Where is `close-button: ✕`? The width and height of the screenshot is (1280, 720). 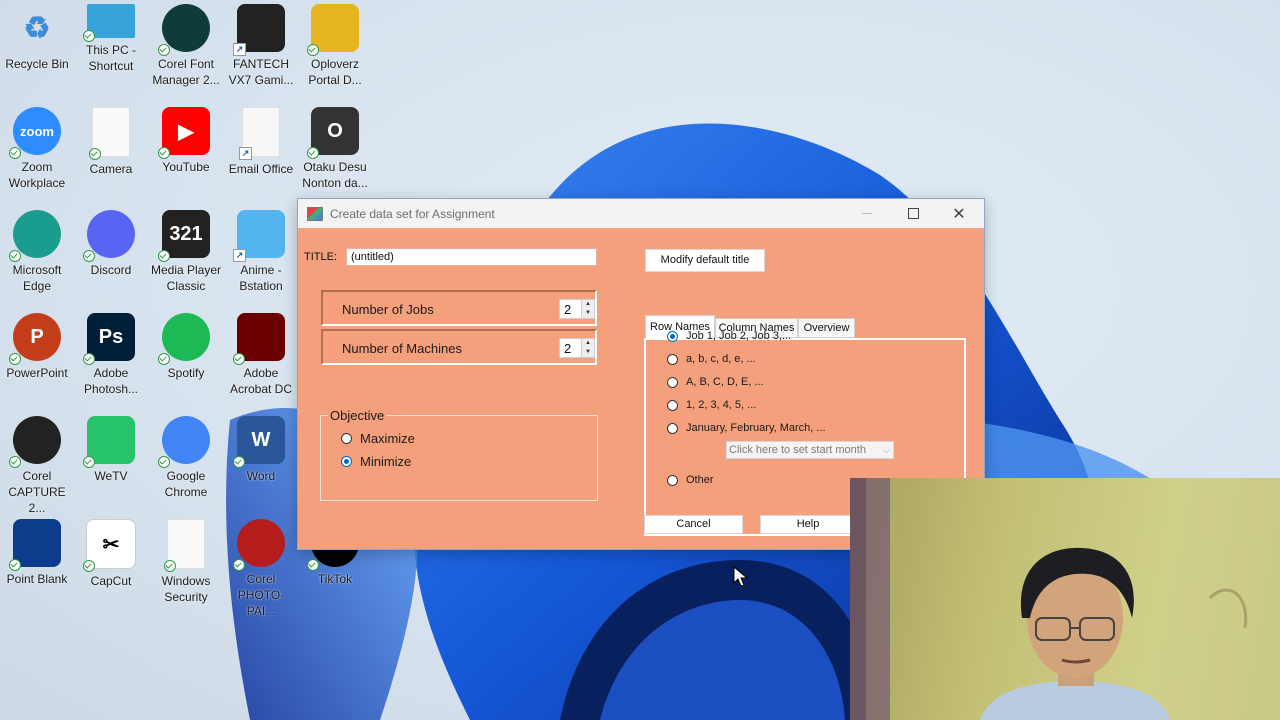 close-button: ✕ is located at coordinates (959, 213).